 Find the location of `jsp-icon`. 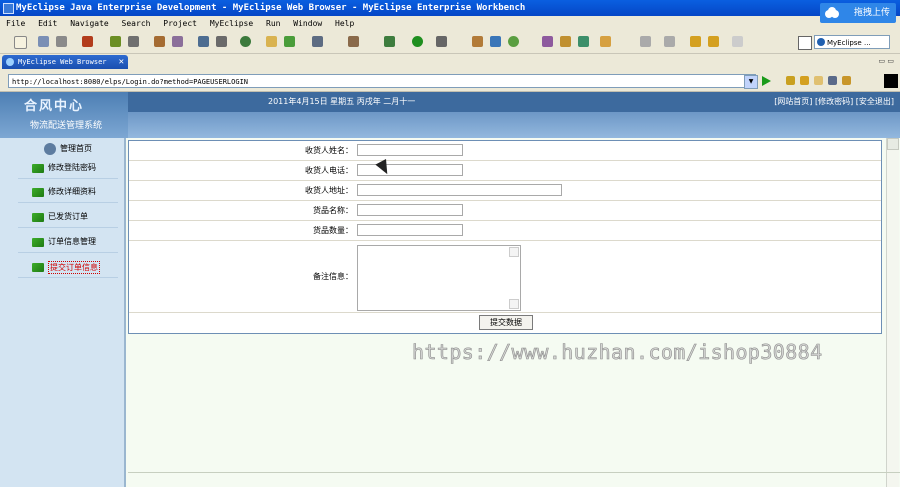

jsp-icon is located at coordinates (221, 41).